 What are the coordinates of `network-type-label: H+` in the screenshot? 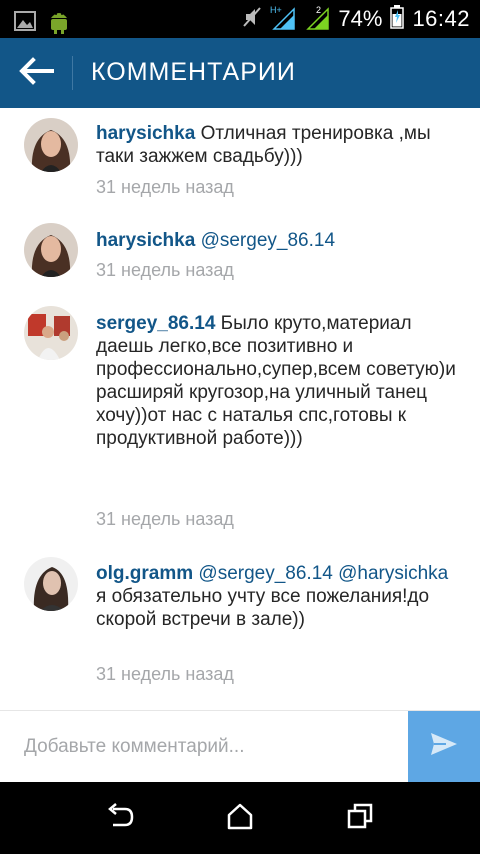 It's located at (276, 10).